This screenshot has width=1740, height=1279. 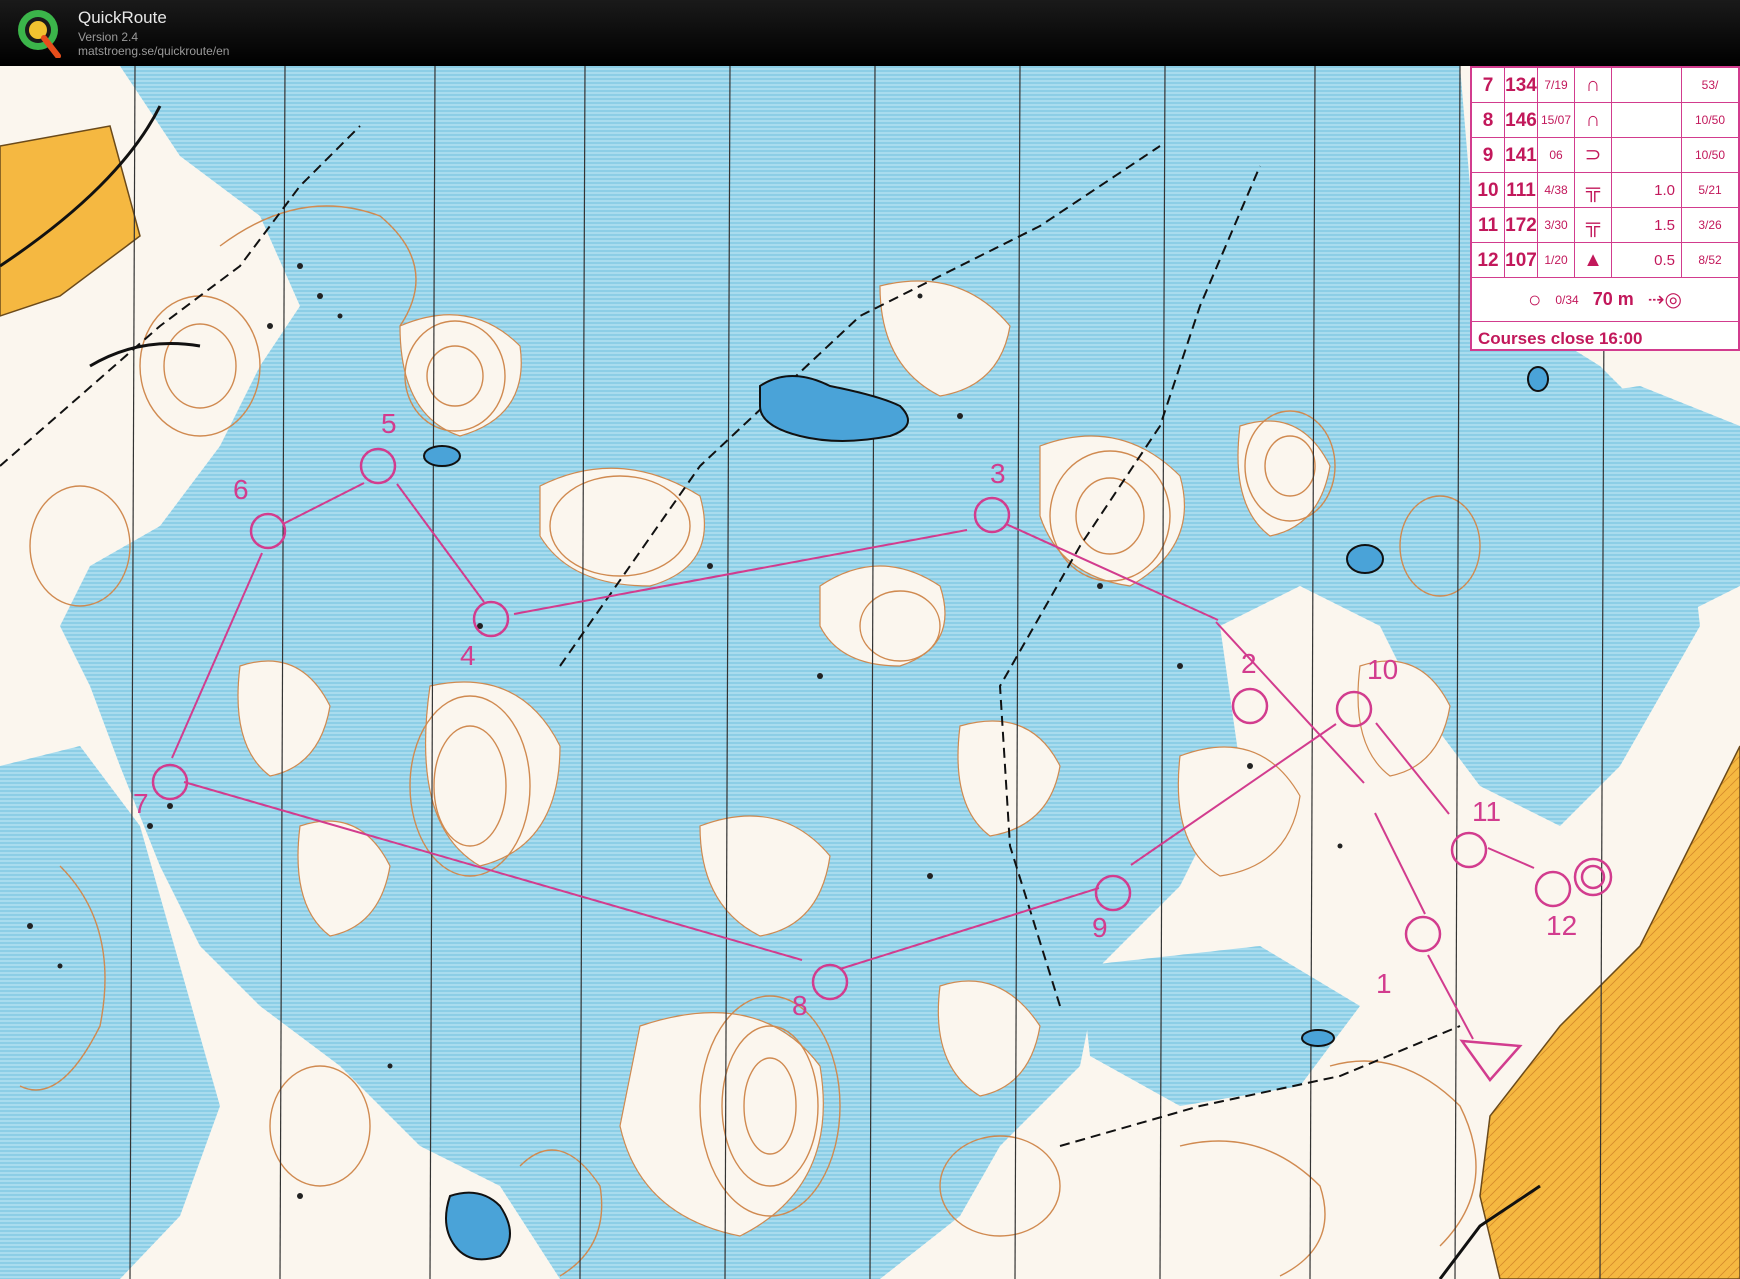 I want to click on control-row: 9 141 06 ⊃ 10/50, so click(x=1605, y=155).